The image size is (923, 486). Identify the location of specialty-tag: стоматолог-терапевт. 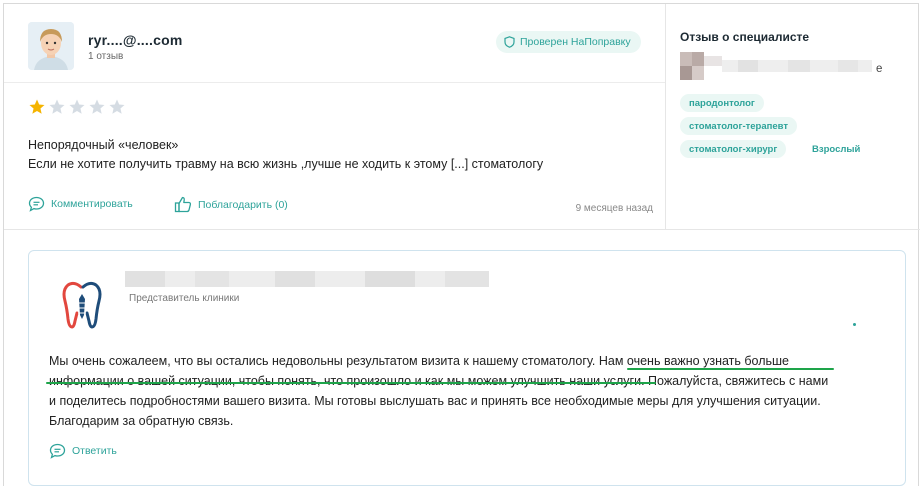
(739, 126).